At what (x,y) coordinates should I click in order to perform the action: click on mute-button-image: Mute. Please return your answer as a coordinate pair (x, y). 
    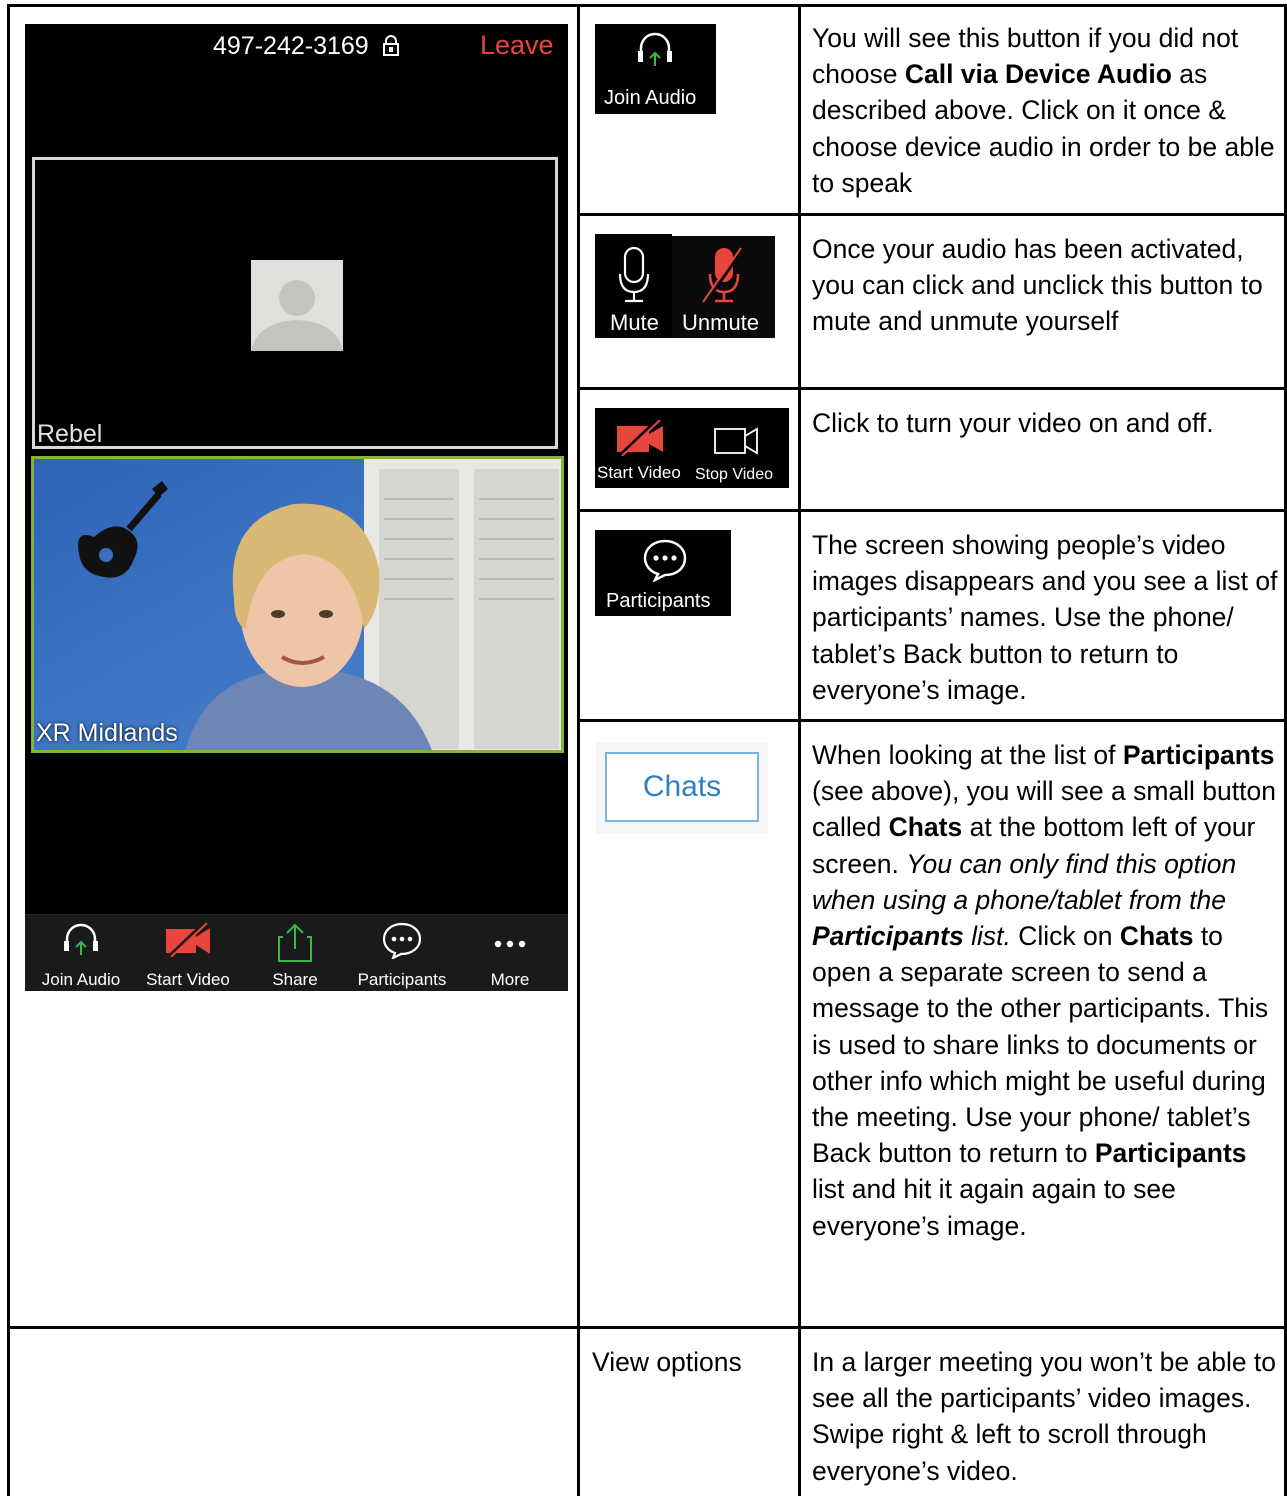
    Looking at the image, I should click on (633, 286).